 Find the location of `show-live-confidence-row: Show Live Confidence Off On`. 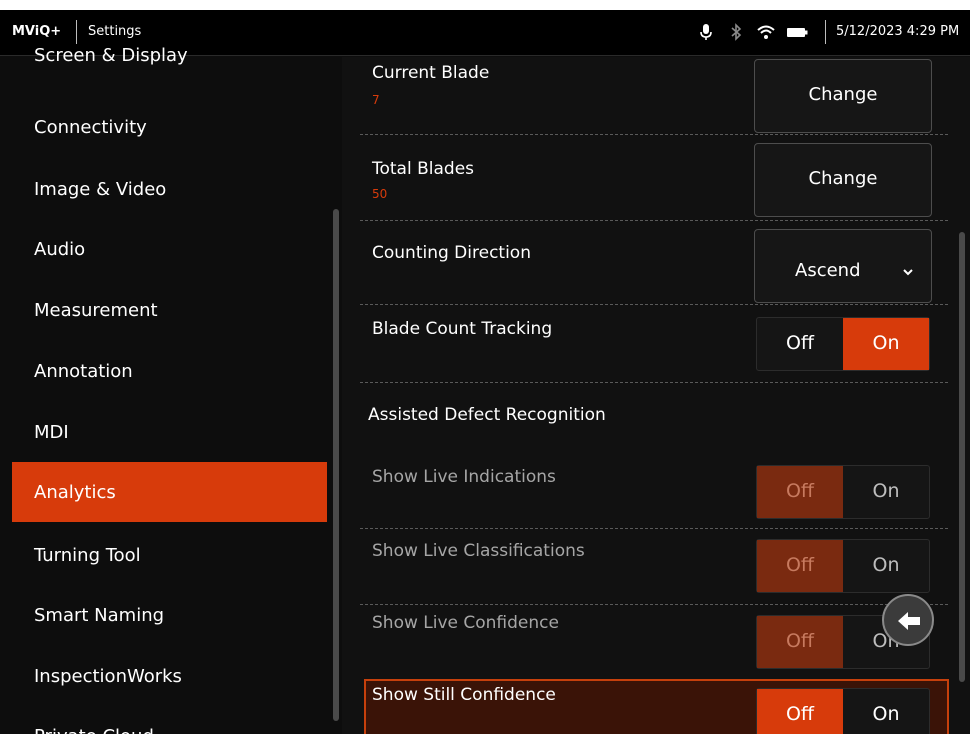

show-live-confidence-row: Show Live Confidence Off On is located at coordinates (654, 641).